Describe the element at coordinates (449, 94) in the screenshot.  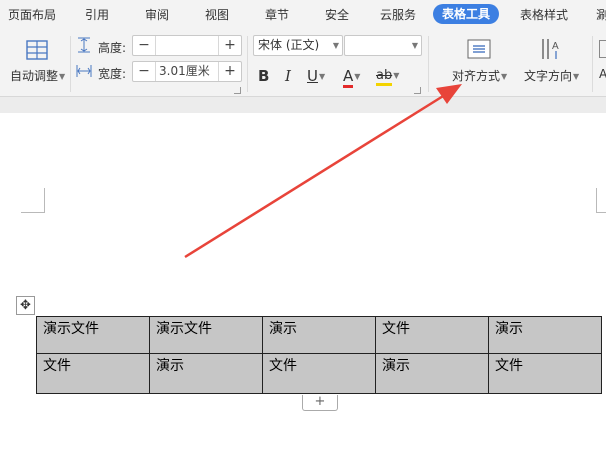
I see `annotation-arrow-head` at that location.